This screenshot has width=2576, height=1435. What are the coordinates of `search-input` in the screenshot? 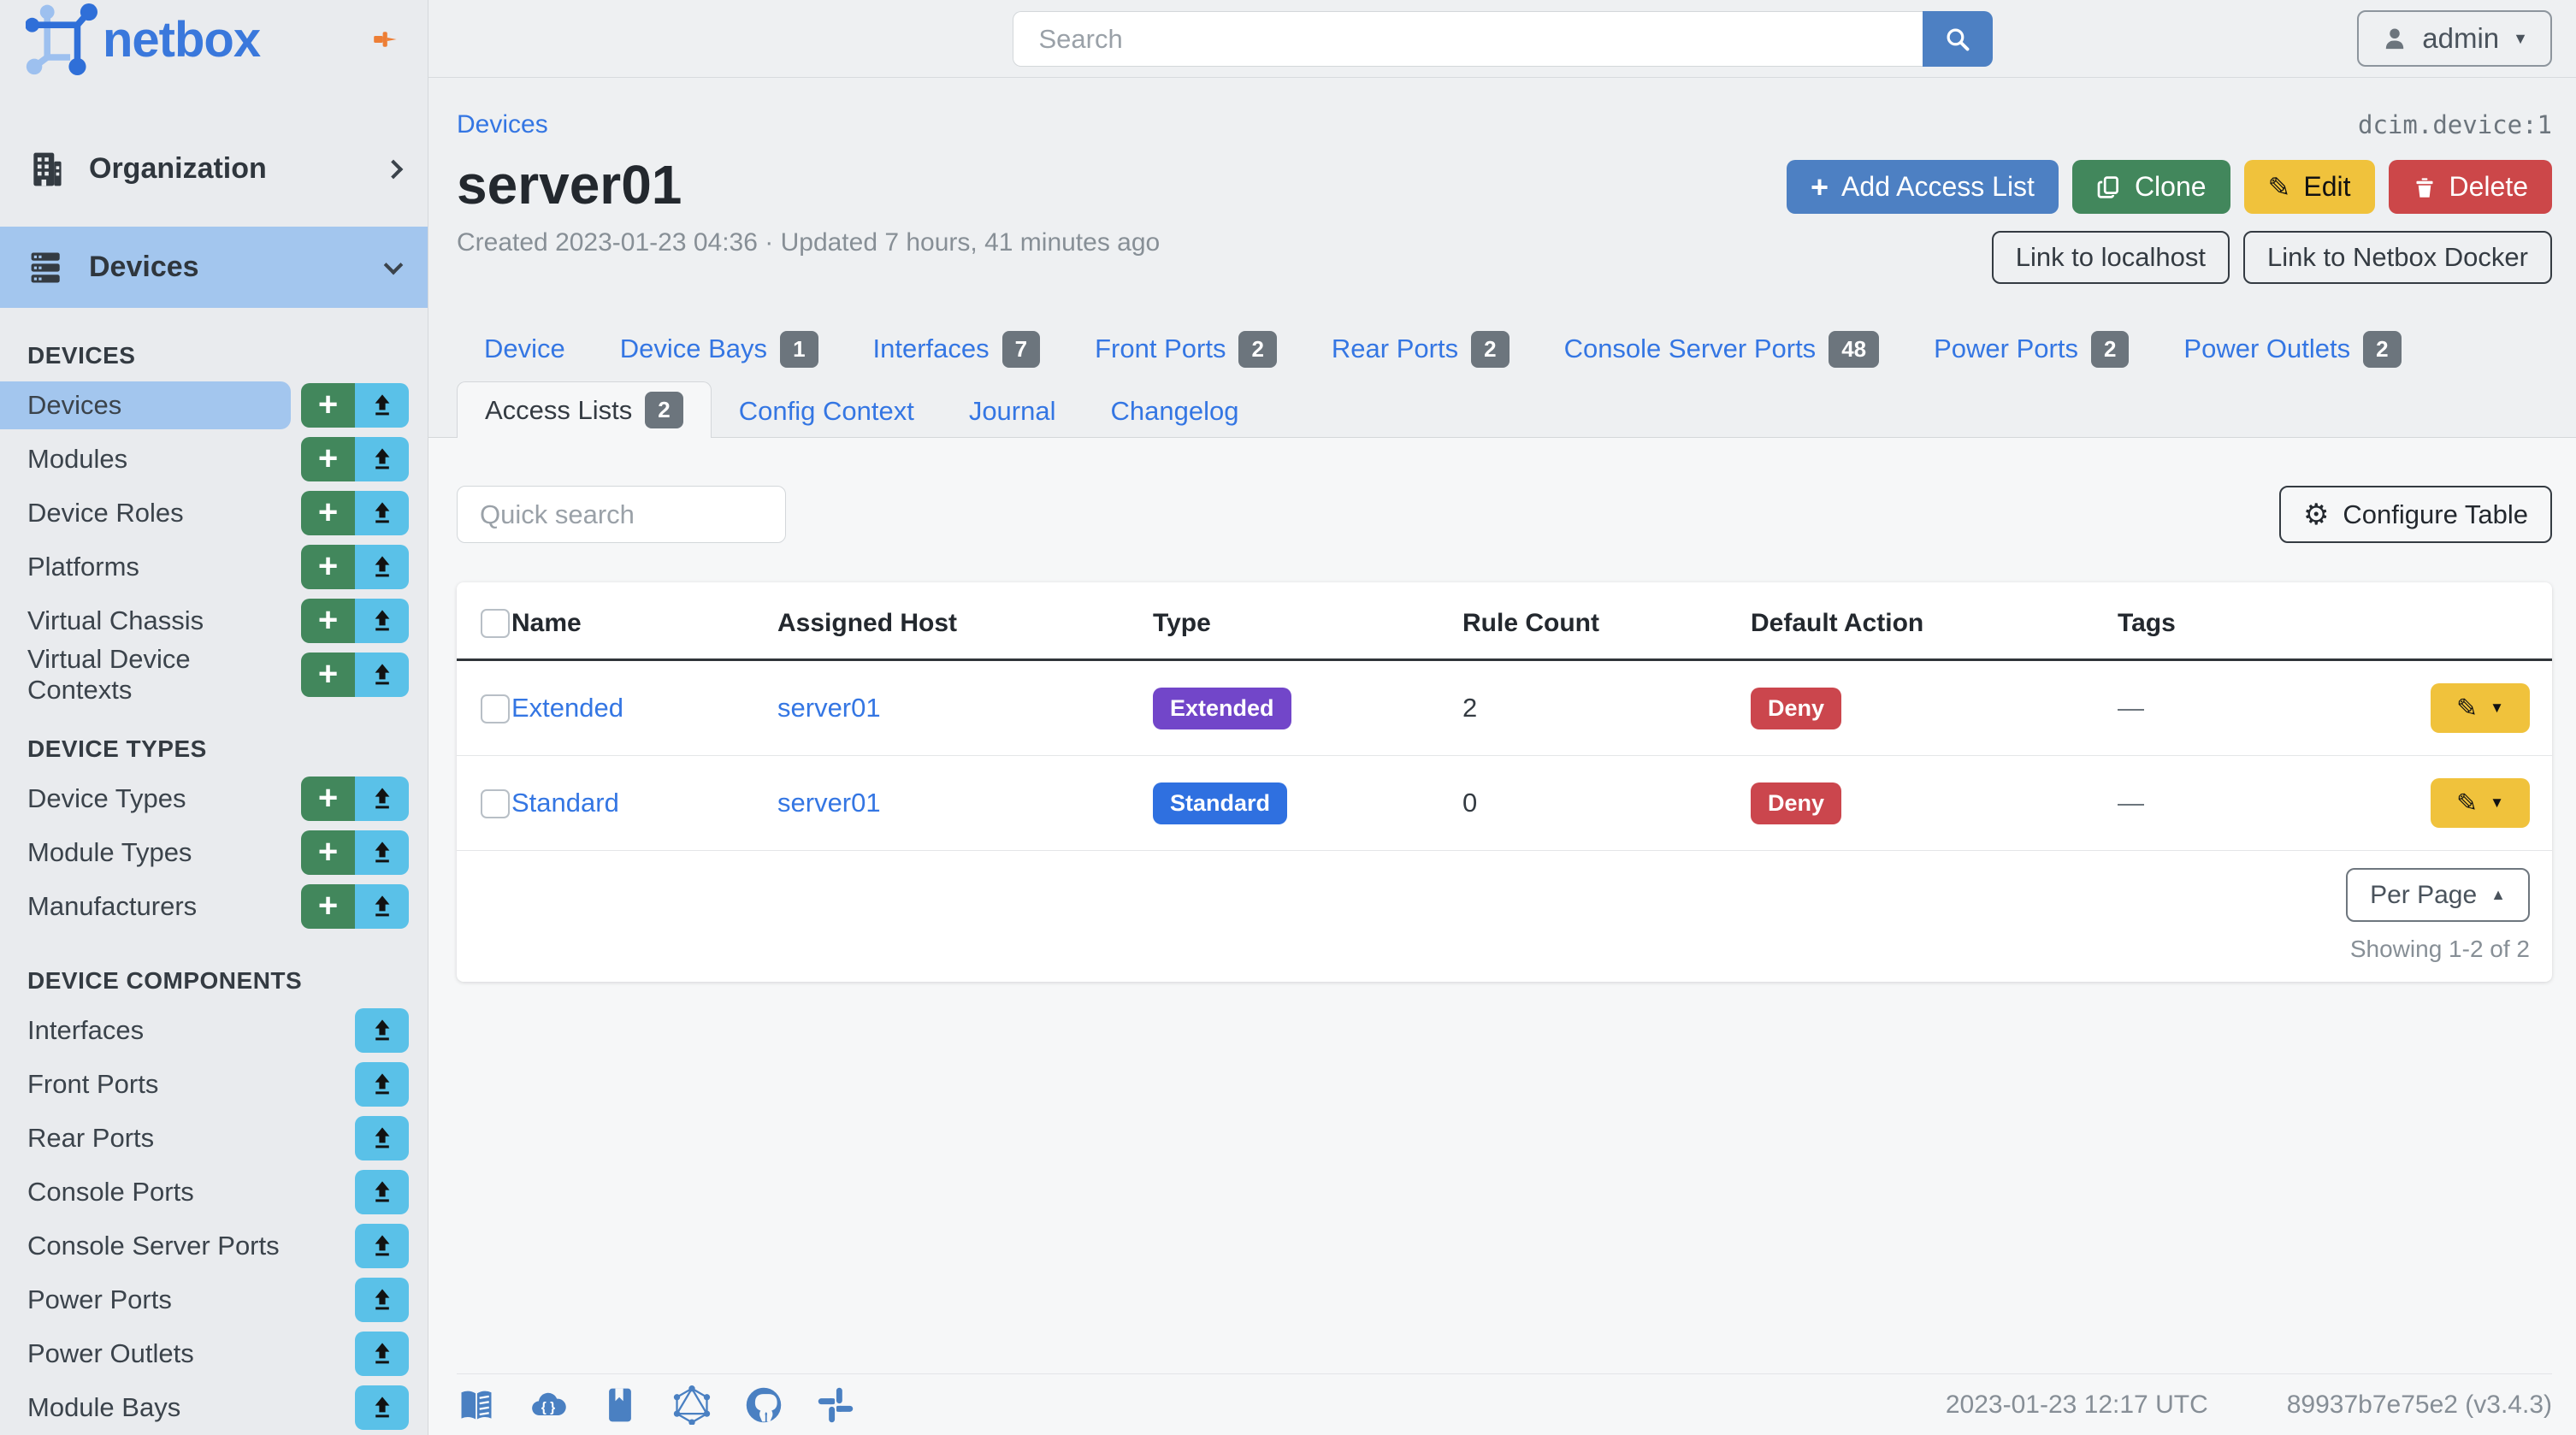 It's located at (1467, 39).